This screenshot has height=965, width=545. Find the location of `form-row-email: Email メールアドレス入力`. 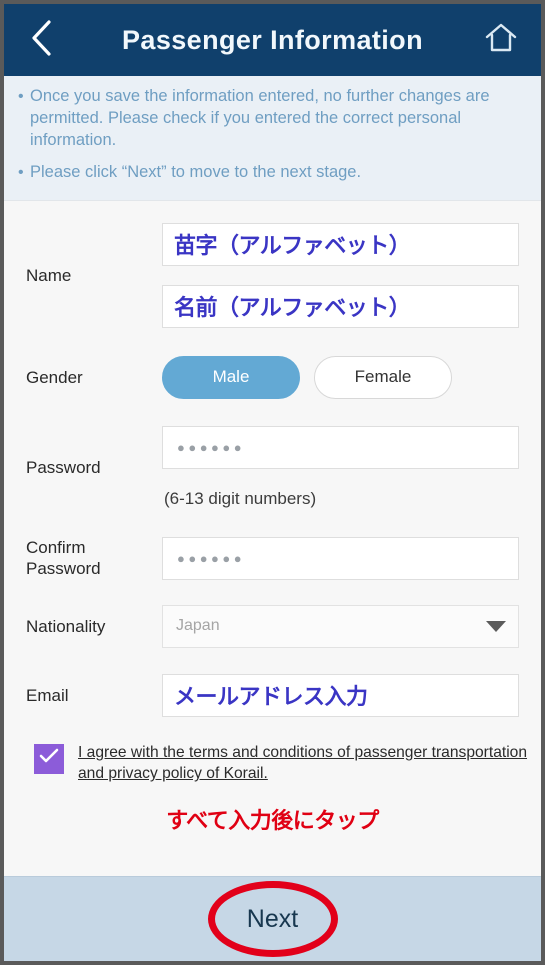

form-row-email: Email メールアドレス入力 is located at coordinates (272, 682).